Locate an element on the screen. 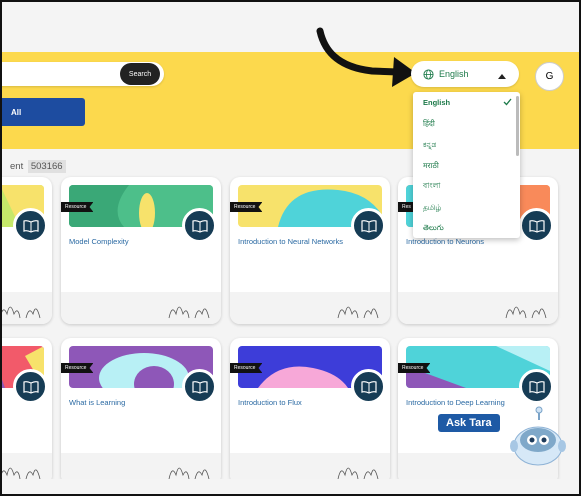 The width and height of the screenshot is (581, 496). content-count-badge: 503166 is located at coordinates (46, 166).